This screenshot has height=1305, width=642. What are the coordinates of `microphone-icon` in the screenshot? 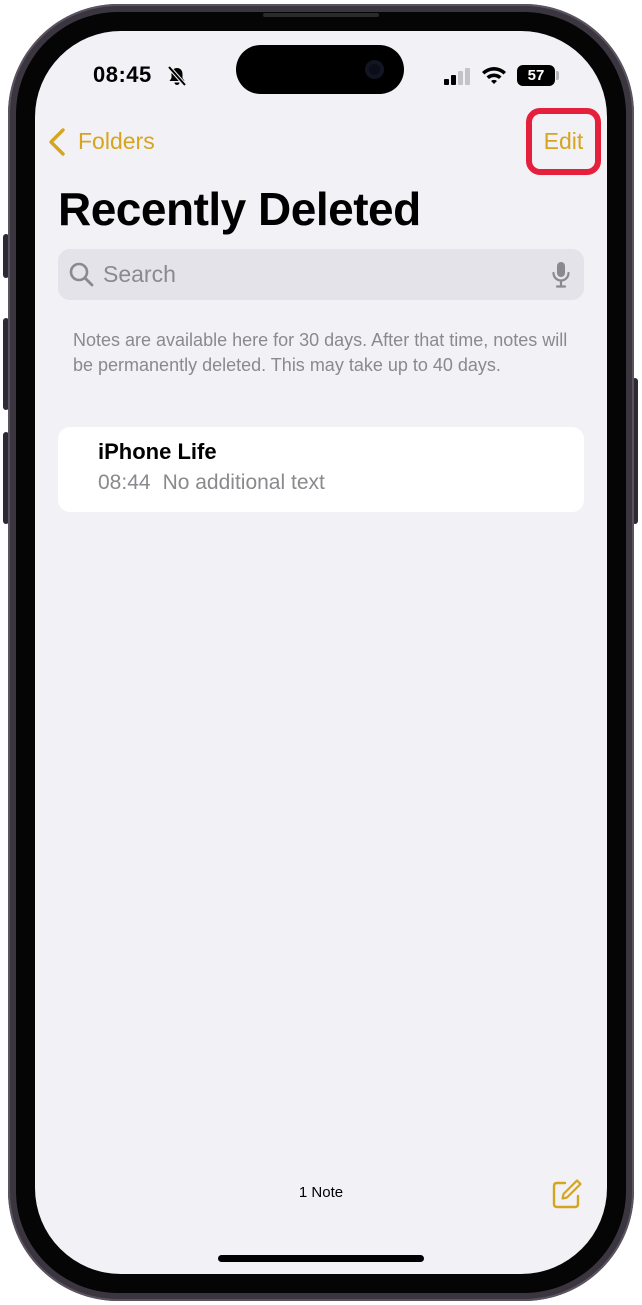 It's located at (561, 277).